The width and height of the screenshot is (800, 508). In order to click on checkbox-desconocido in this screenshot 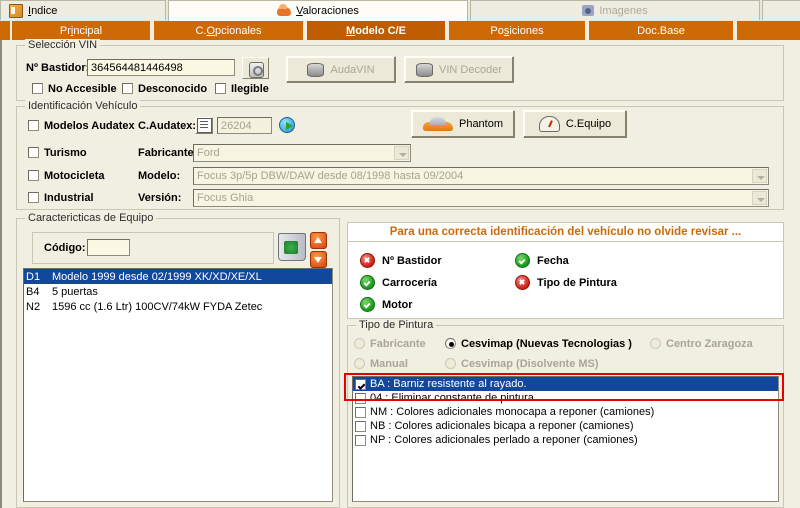, I will do `click(127, 88)`.